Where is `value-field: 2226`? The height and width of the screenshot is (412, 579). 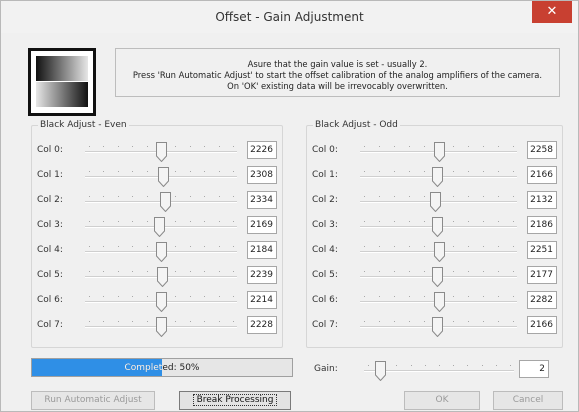
value-field: 2226 is located at coordinates (262, 150).